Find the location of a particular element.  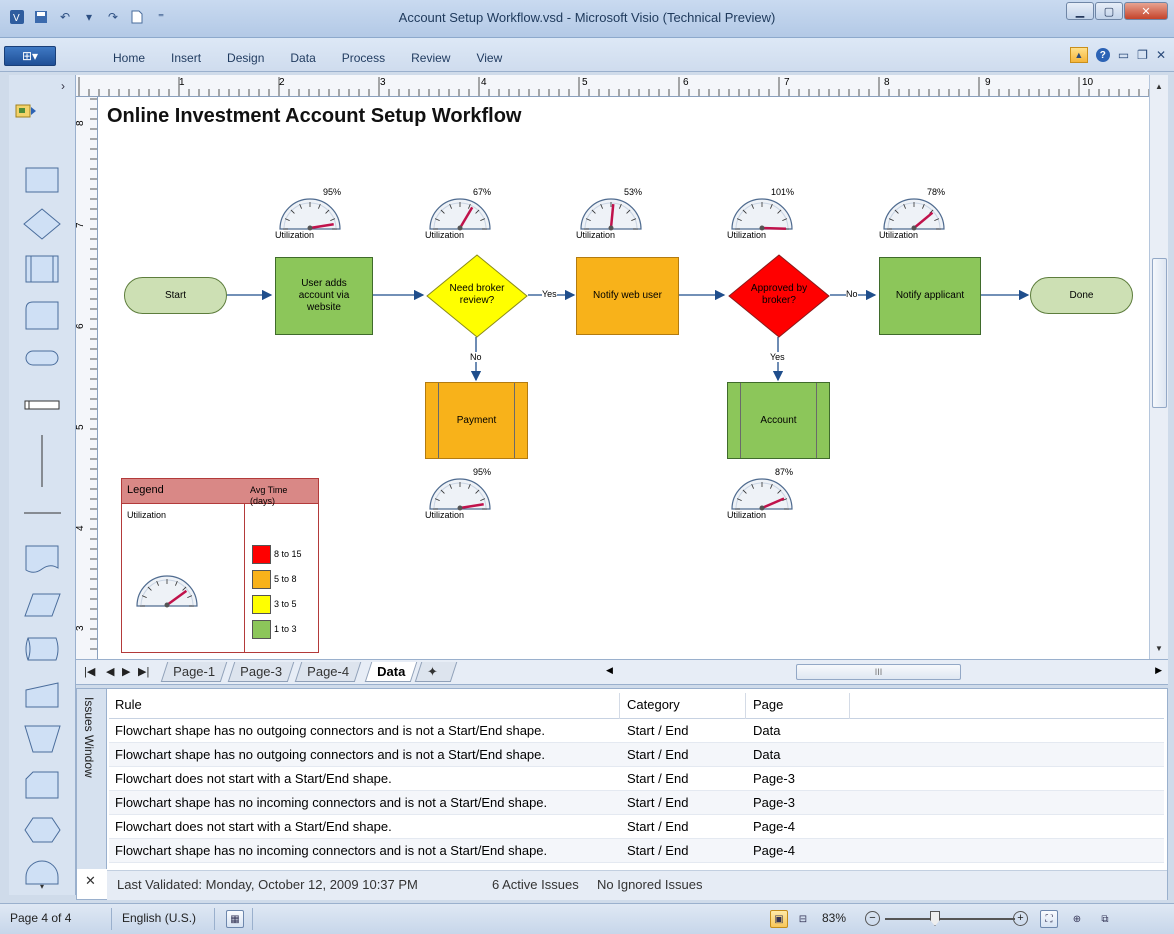

database-shape-icon is located at coordinates (43, 649).